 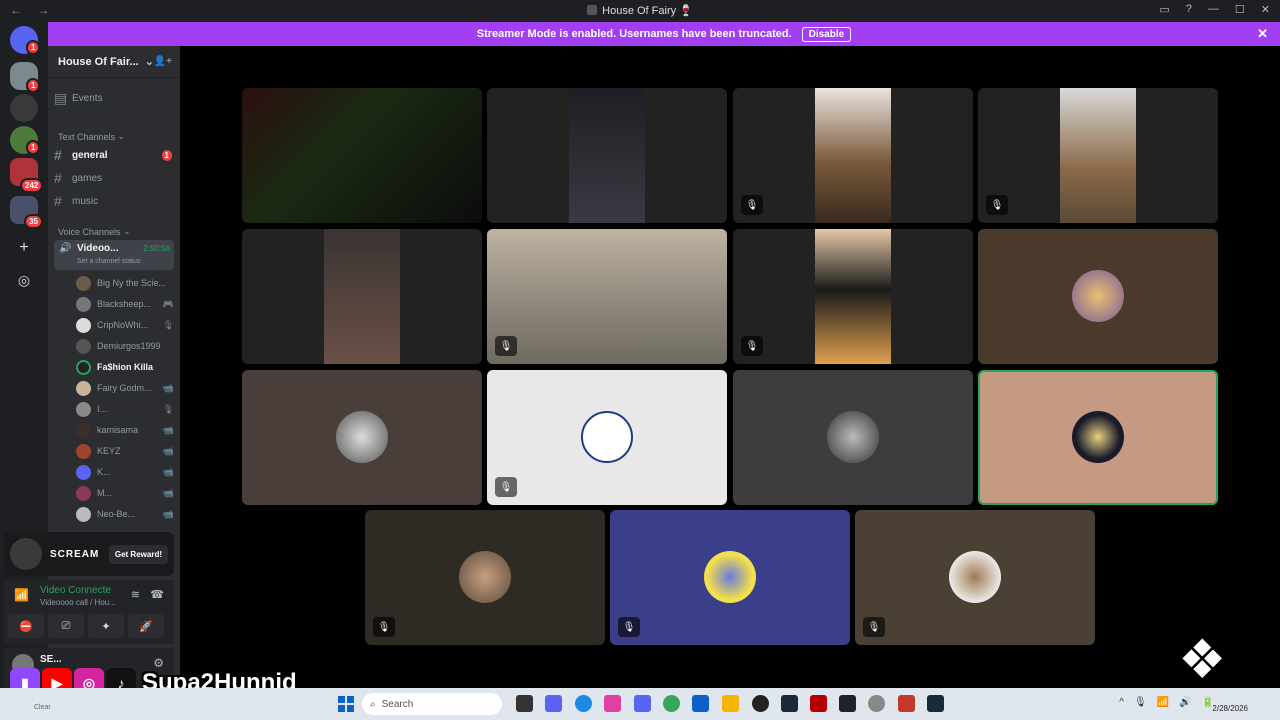 I want to click on discord-icon, so click(x=642, y=703).